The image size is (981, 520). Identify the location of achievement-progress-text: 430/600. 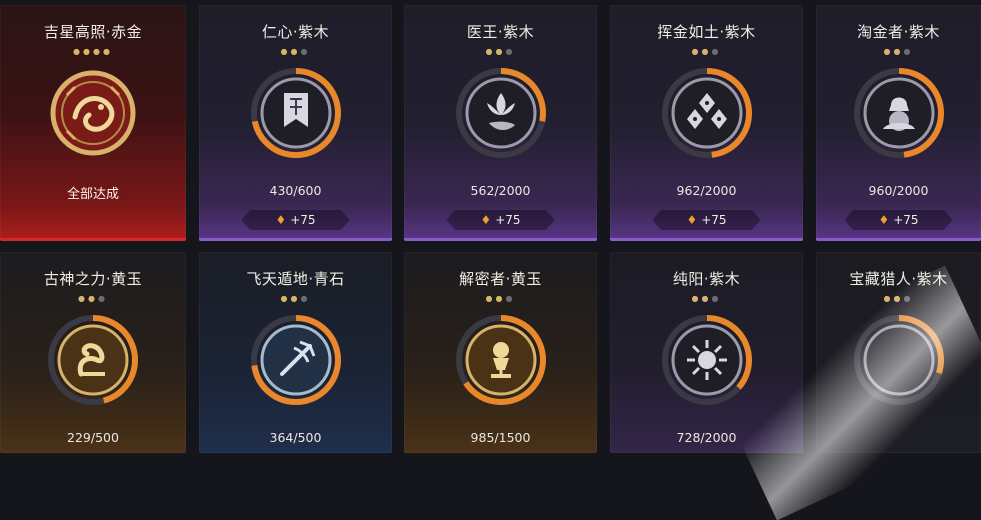
(295, 190).